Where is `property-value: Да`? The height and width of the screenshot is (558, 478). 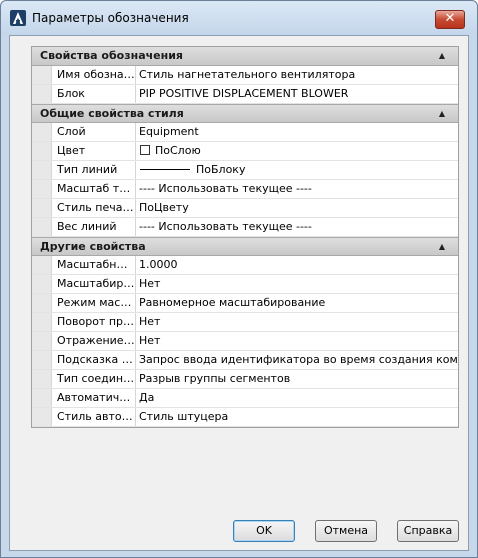 property-value: Да is located at coordinates (297, 398).